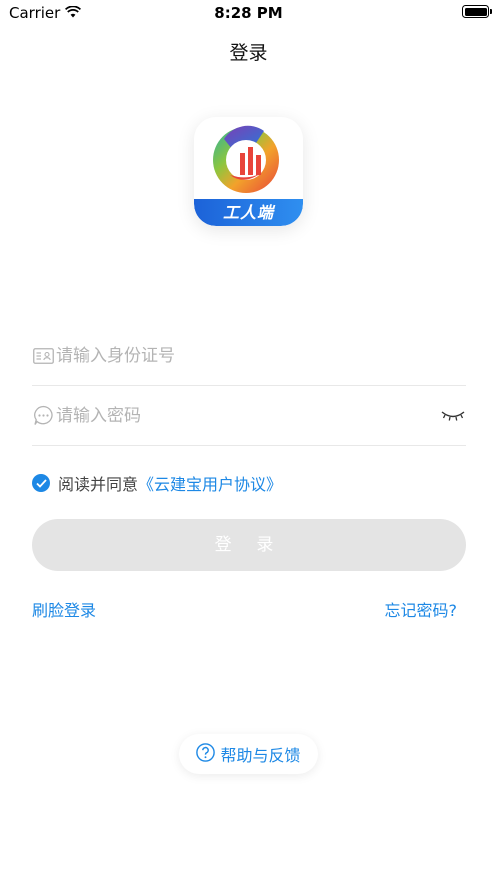 This screenshot has width=497, height=883. I want to click on app-logo-name: 工人端, so click(248, 212).